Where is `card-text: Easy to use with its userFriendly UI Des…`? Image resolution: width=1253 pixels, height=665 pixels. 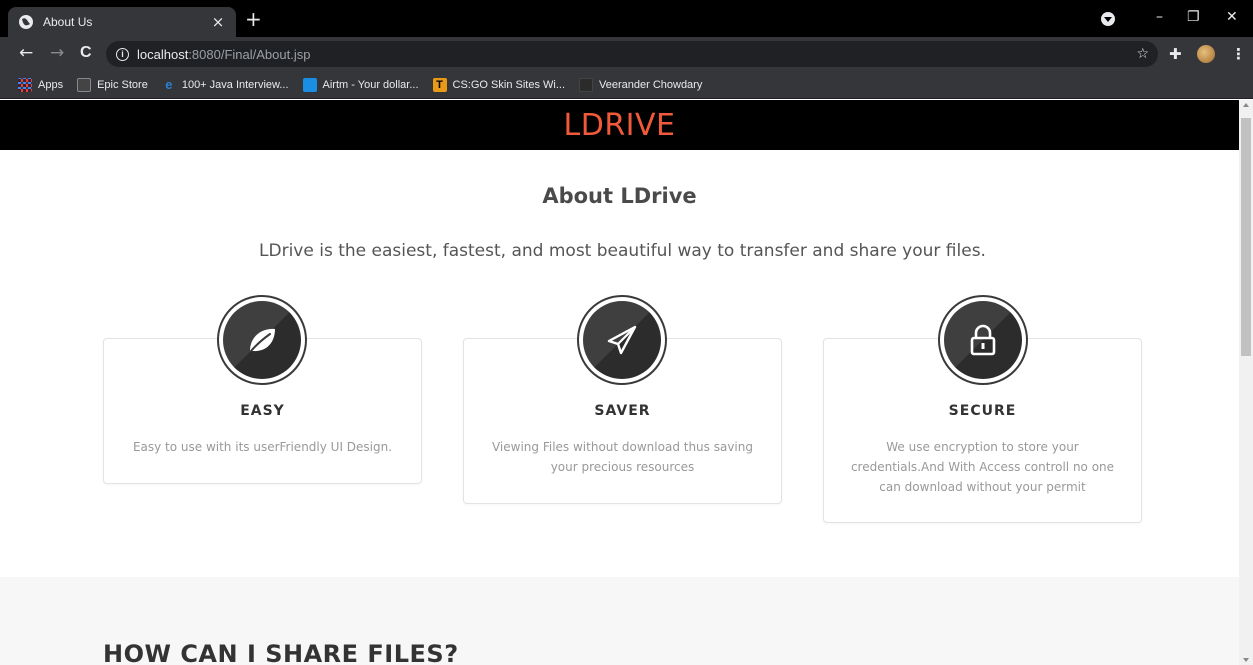 card-text: Easy to use with its userFriendly UI Des… is located at coordinates (262, 447).